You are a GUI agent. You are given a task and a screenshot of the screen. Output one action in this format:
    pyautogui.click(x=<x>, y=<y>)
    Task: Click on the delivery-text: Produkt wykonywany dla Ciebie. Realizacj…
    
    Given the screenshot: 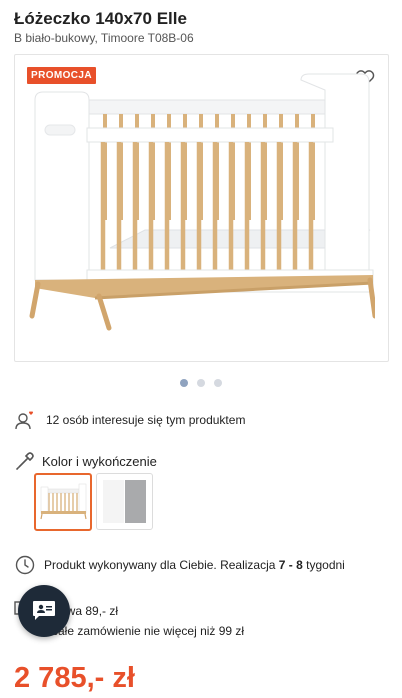 What is the action you would take?
    pyautogui.click(x=194, y=565)
    